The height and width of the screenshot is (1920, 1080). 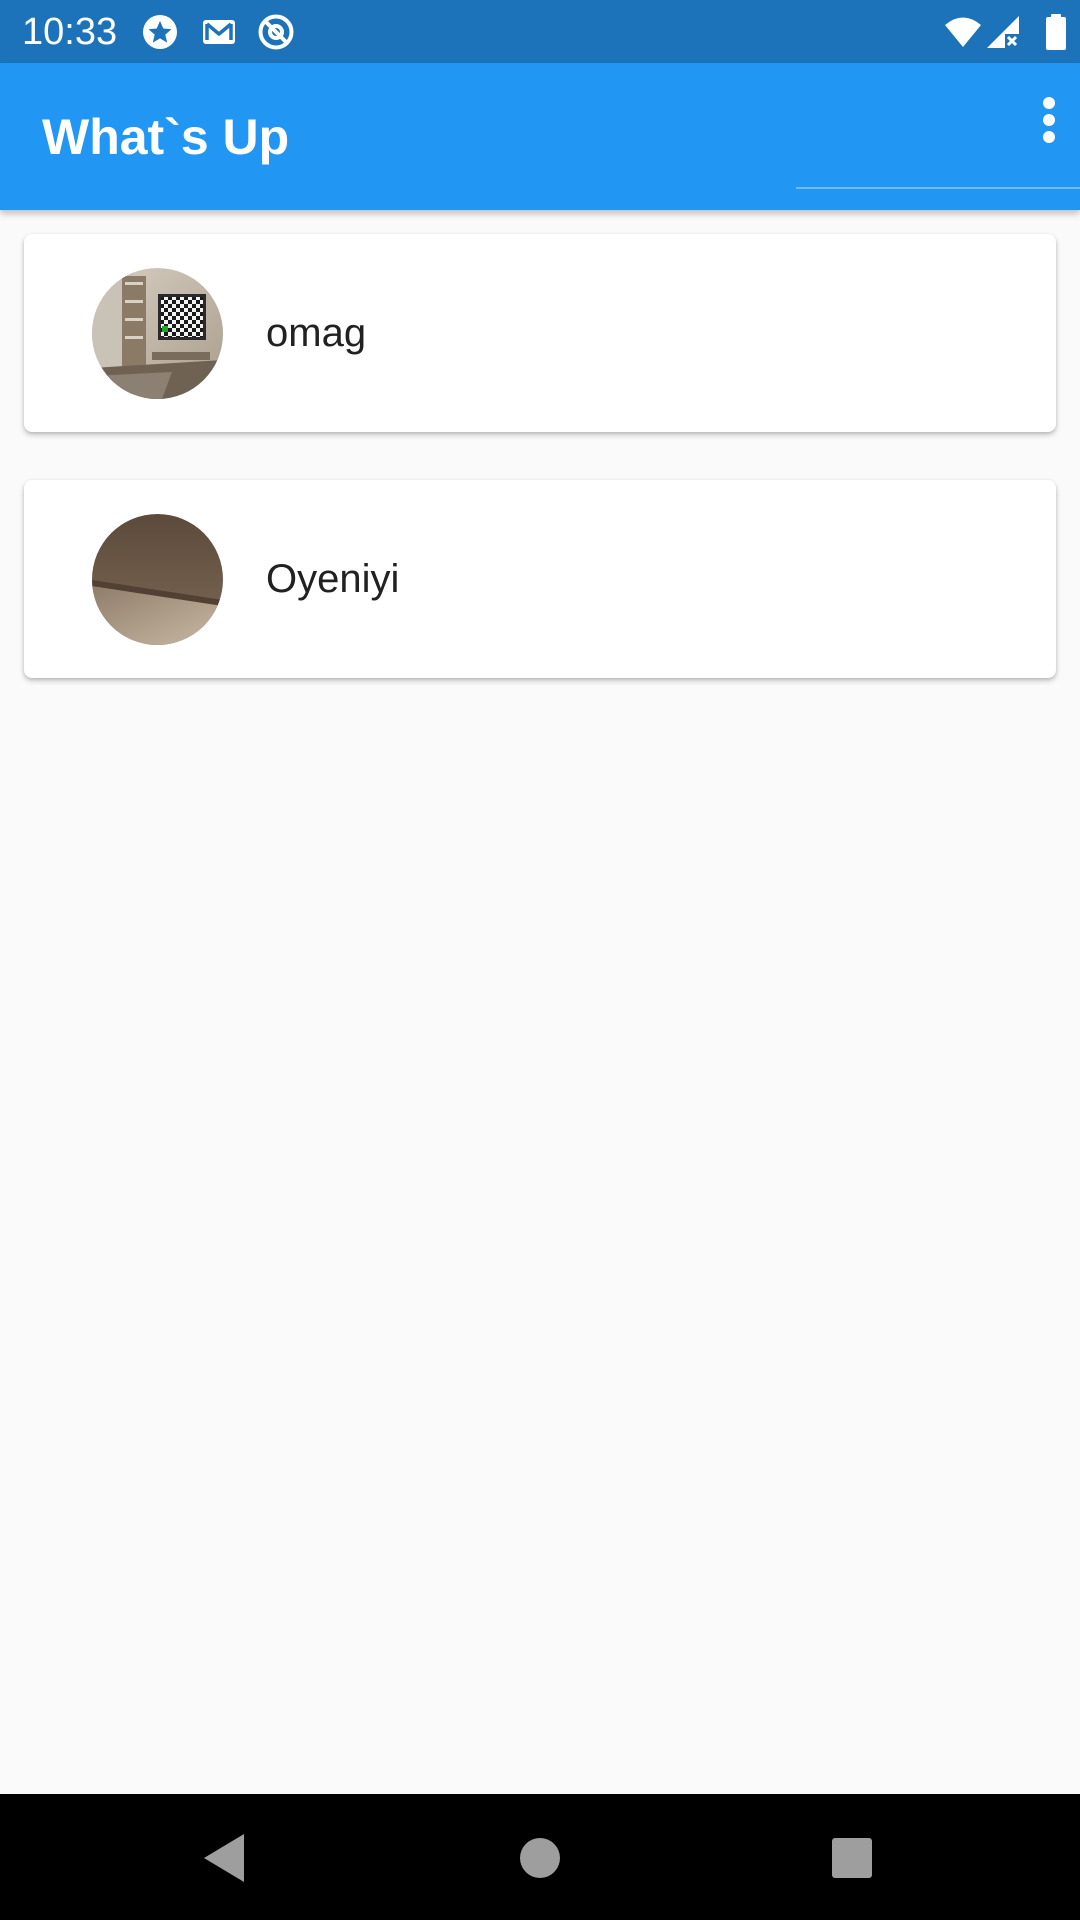 What do you see at coordinates (938, 188) in the screenshot?
I see `app-bar-underline` at bounding box center [938, 188].